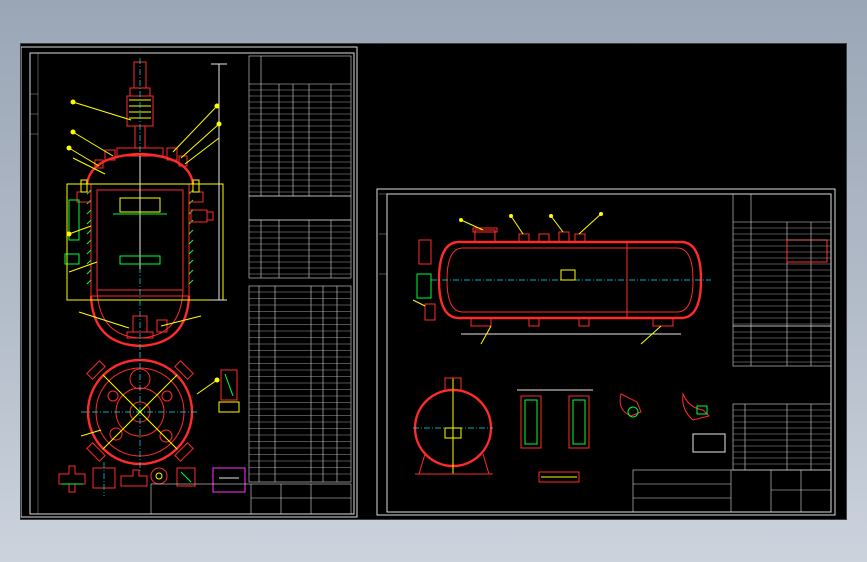 The image size is (867, 562). Describe the element at coordinates (229, 480) in the screenshot. I see `left-note-box` at that location.